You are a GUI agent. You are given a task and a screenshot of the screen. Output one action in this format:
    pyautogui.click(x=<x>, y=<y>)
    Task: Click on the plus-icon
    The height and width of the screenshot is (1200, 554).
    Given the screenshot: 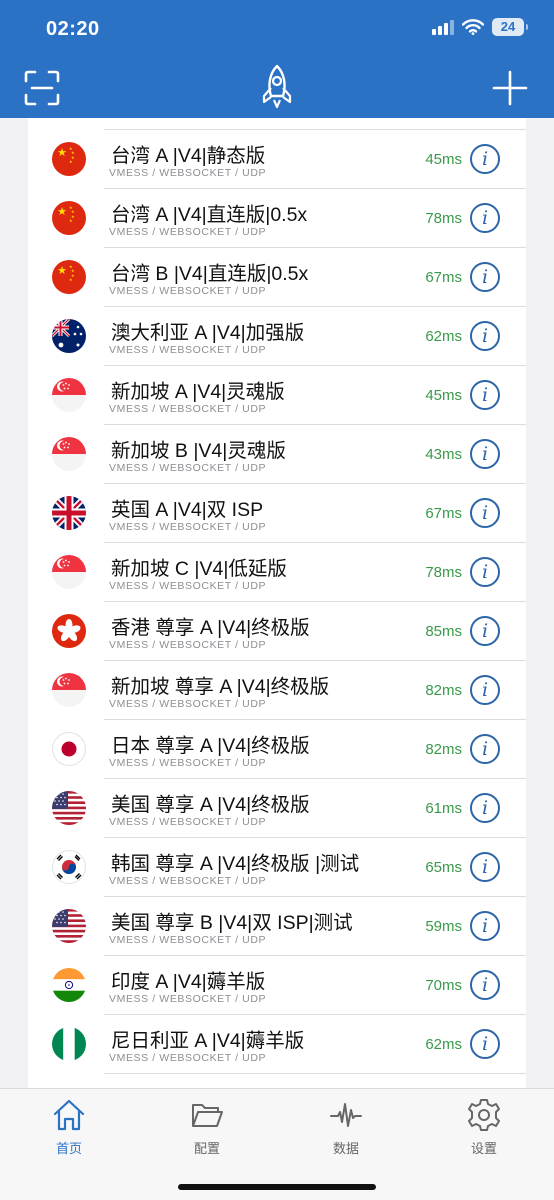 What is the action you would take?
    pyautogui.click(x=510, y=88)
    